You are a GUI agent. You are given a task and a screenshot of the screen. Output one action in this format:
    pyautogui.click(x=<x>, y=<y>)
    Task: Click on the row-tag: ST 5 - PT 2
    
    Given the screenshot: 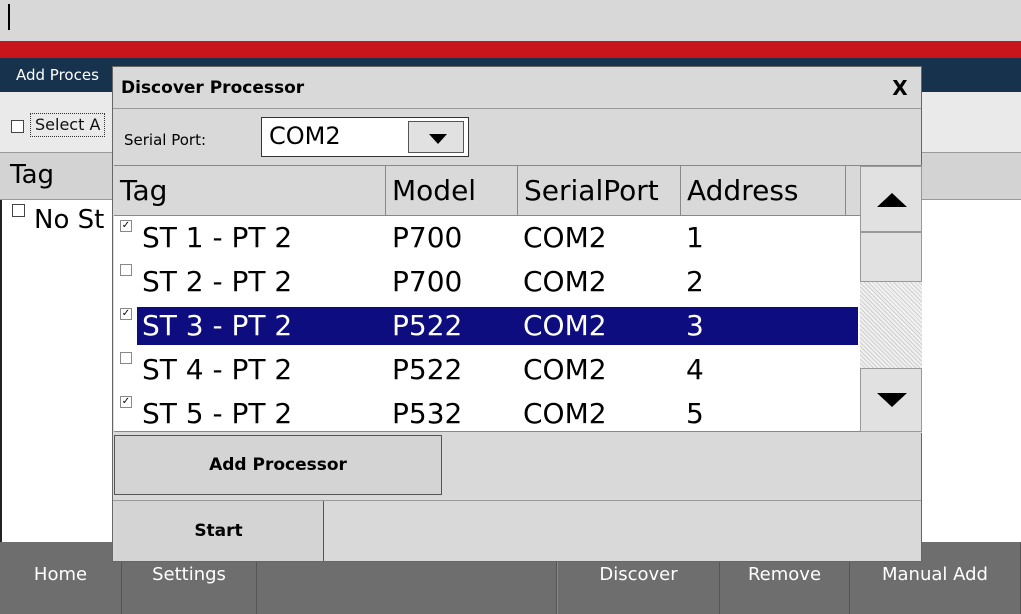 What is the action you would take?
    pyautogui.click(x=217, y=413)
    